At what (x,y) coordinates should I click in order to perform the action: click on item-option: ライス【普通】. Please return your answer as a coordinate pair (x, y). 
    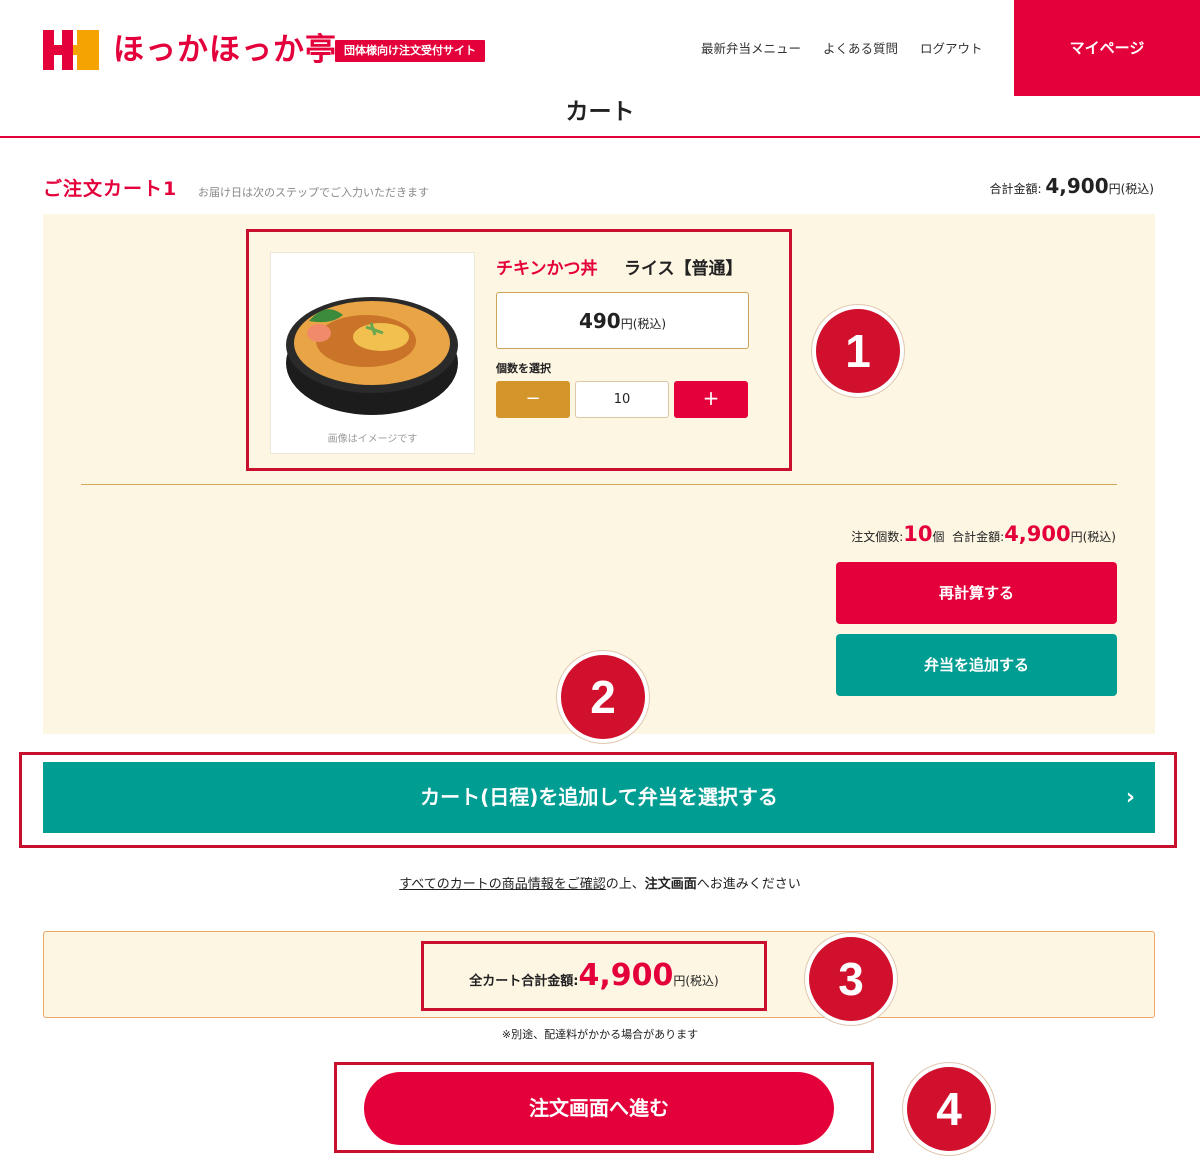
    Looking at the image, I should click on (683, 269).